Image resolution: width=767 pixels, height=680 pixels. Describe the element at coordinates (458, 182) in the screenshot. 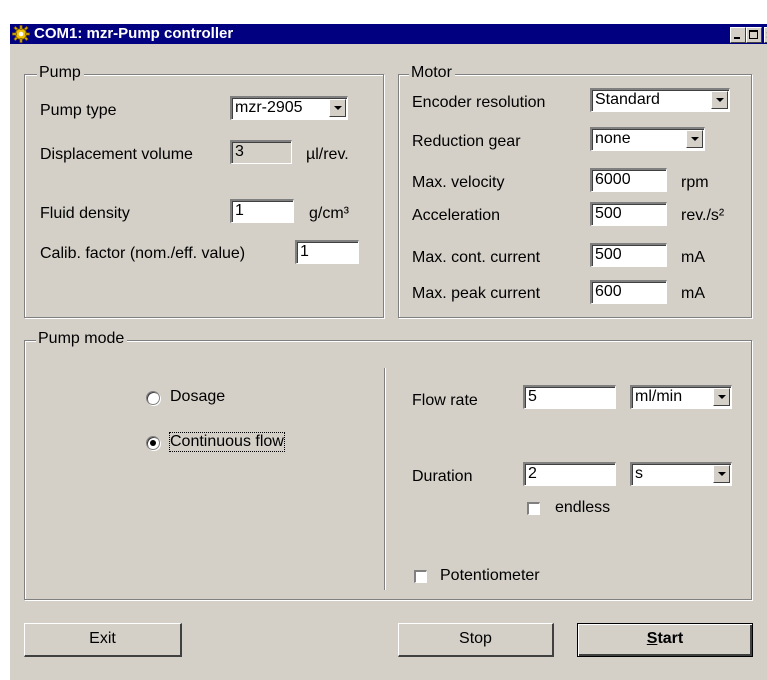

I see `velocity-label: Max. velocity` at that location.